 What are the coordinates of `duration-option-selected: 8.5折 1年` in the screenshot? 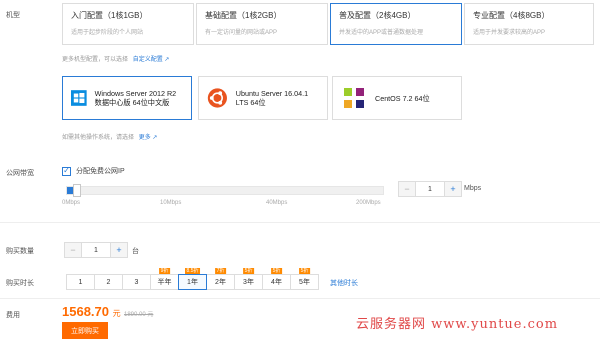 It's located at (192, 279).